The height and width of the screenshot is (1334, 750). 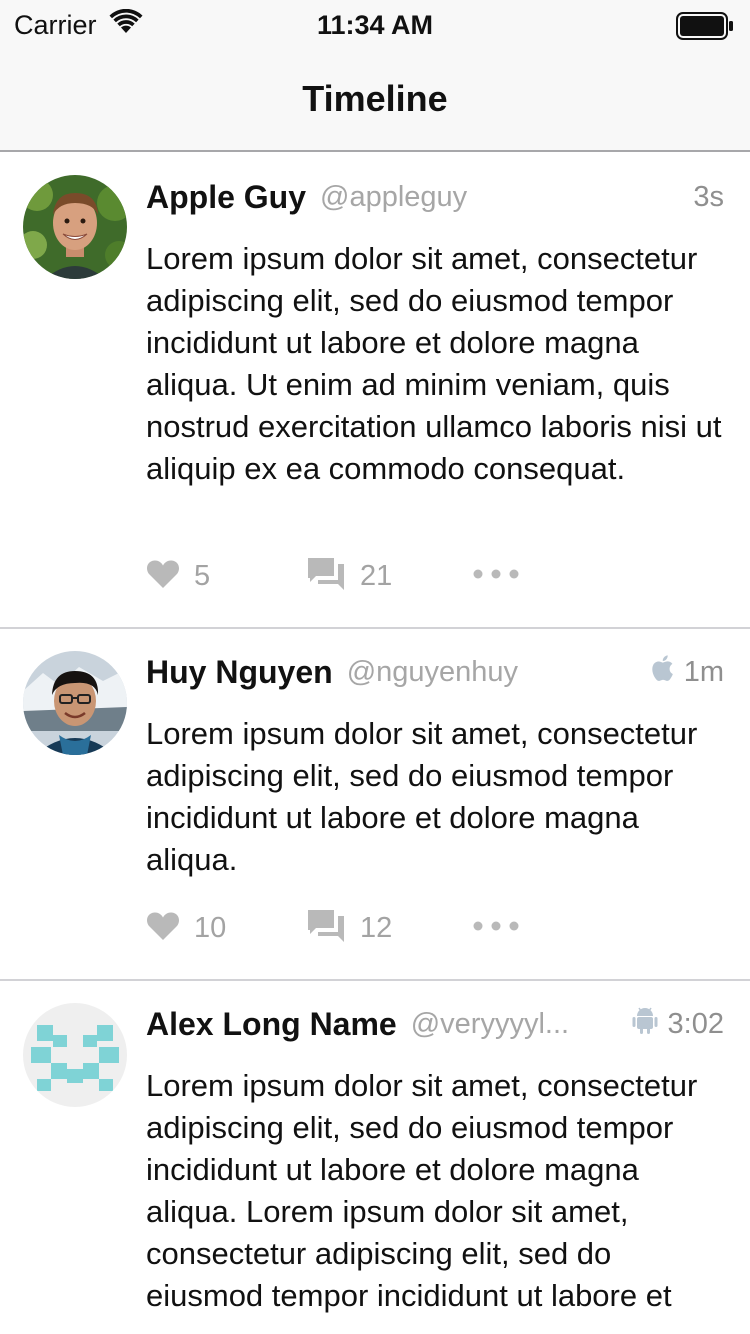 I want to click on comment-count: 21, so click(x=376, y=575).